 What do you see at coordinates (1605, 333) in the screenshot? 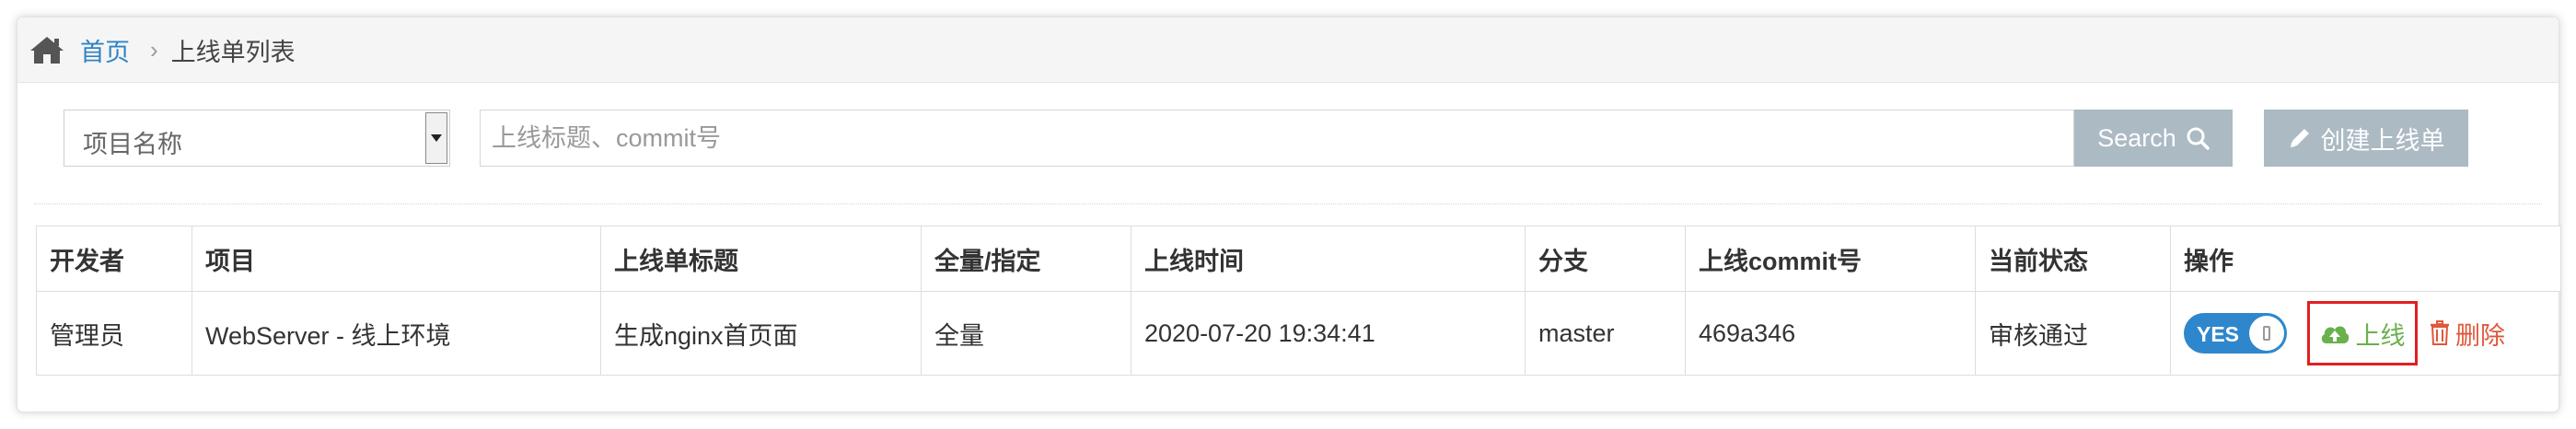
I see `cell-branch: master` at bounding box center [1605, 333].